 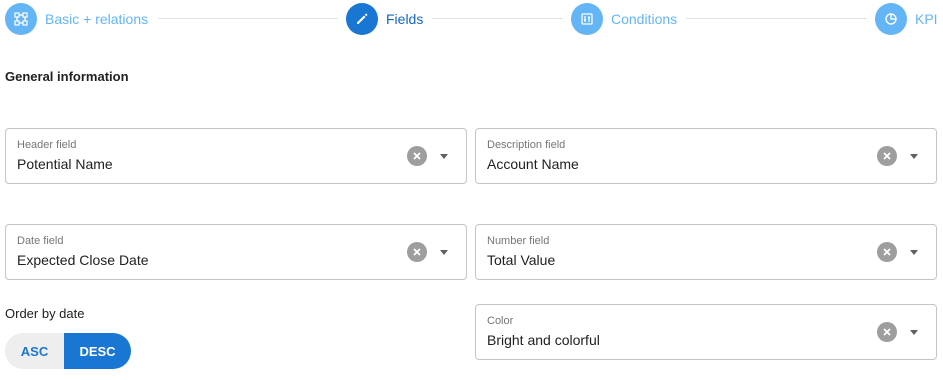 What do you see at coordinates (236, 252) in the screenshot?
I see `date-field-select: Date field Expected Close Date` at bounding box center [236, 252].